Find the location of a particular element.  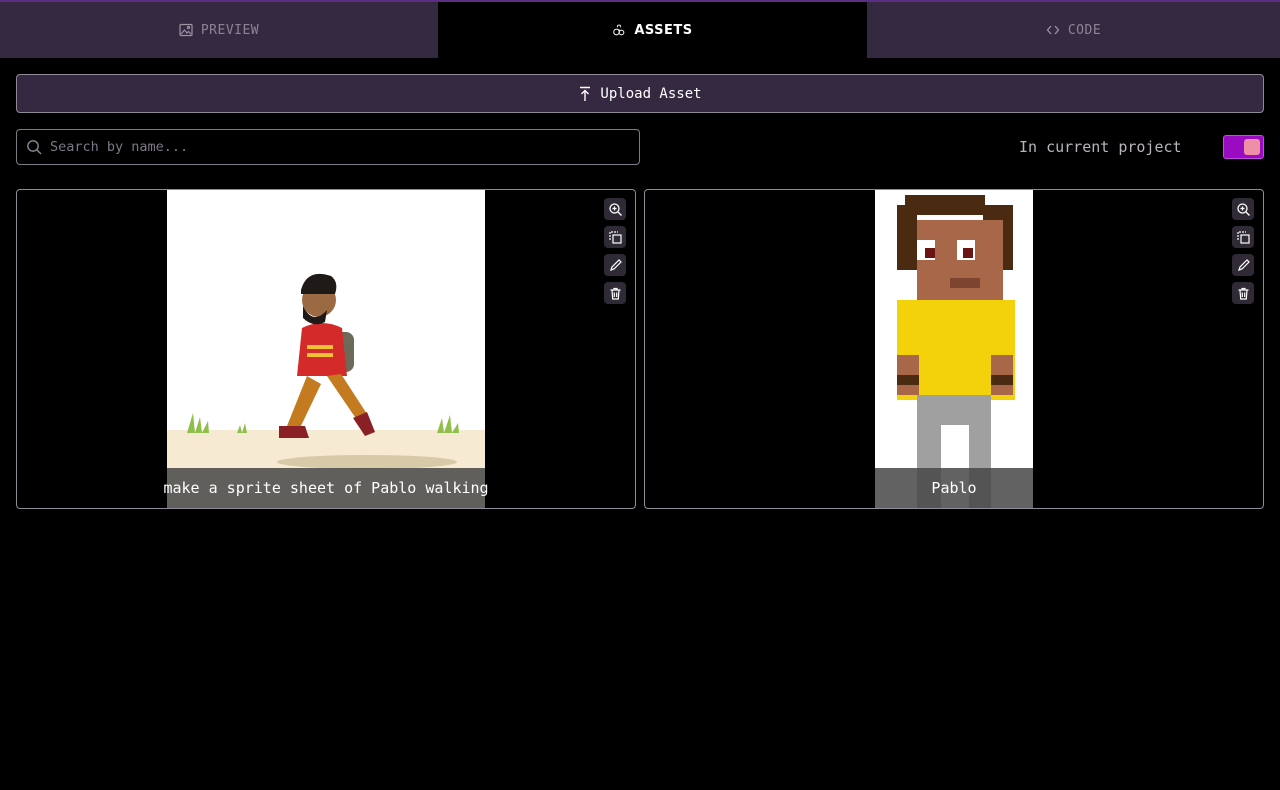

tab-preview: PREVIEW is located at coordinates (219, 30).